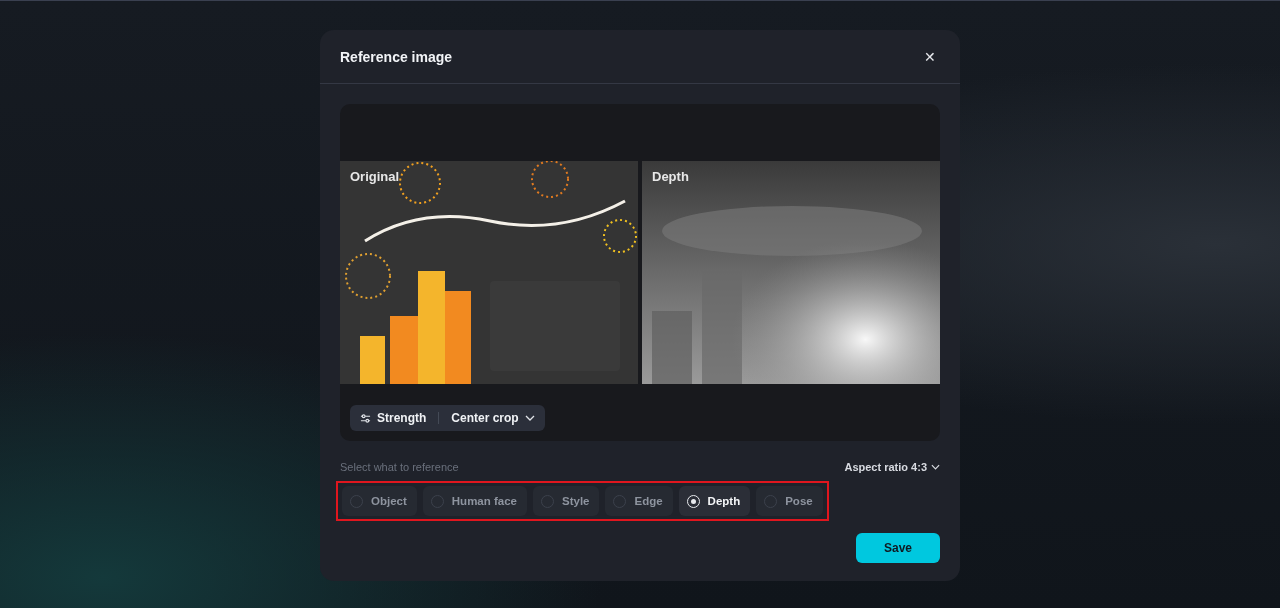 Image resolution: width=1280 pixels, height=608 pixels. I want to click on reference-option: Depth, so click(714, 501).